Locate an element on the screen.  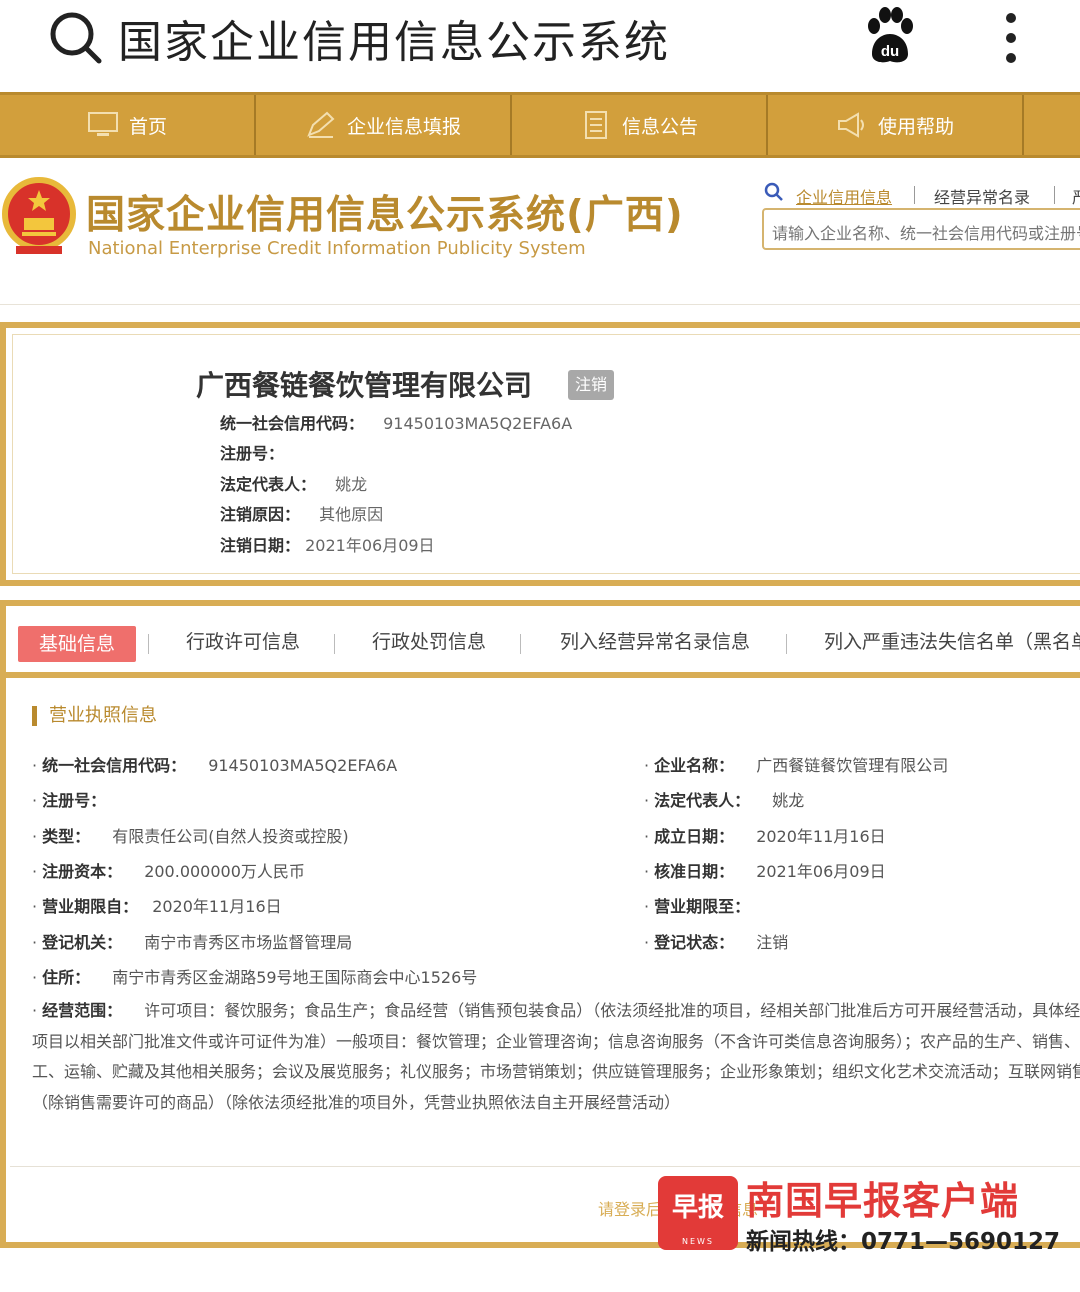
field-label: 经营范围： is located at coordinates (82, 1010).